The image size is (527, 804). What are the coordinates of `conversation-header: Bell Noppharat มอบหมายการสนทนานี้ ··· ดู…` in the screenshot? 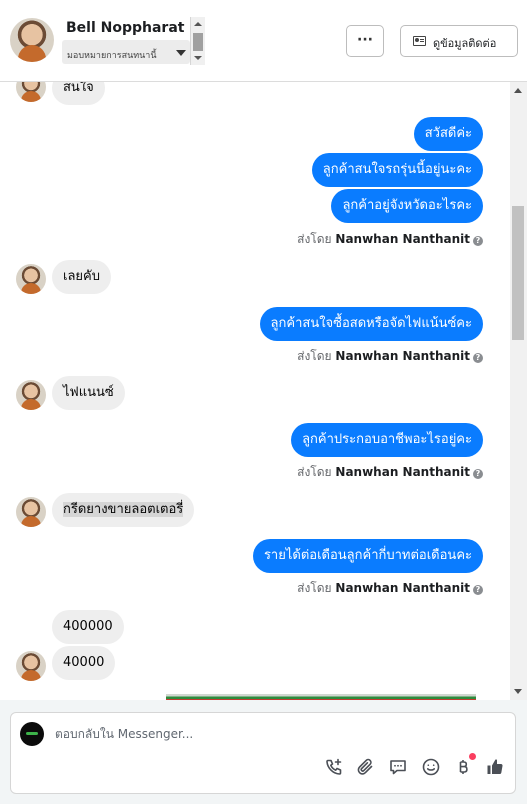 It's located at (263, 41).